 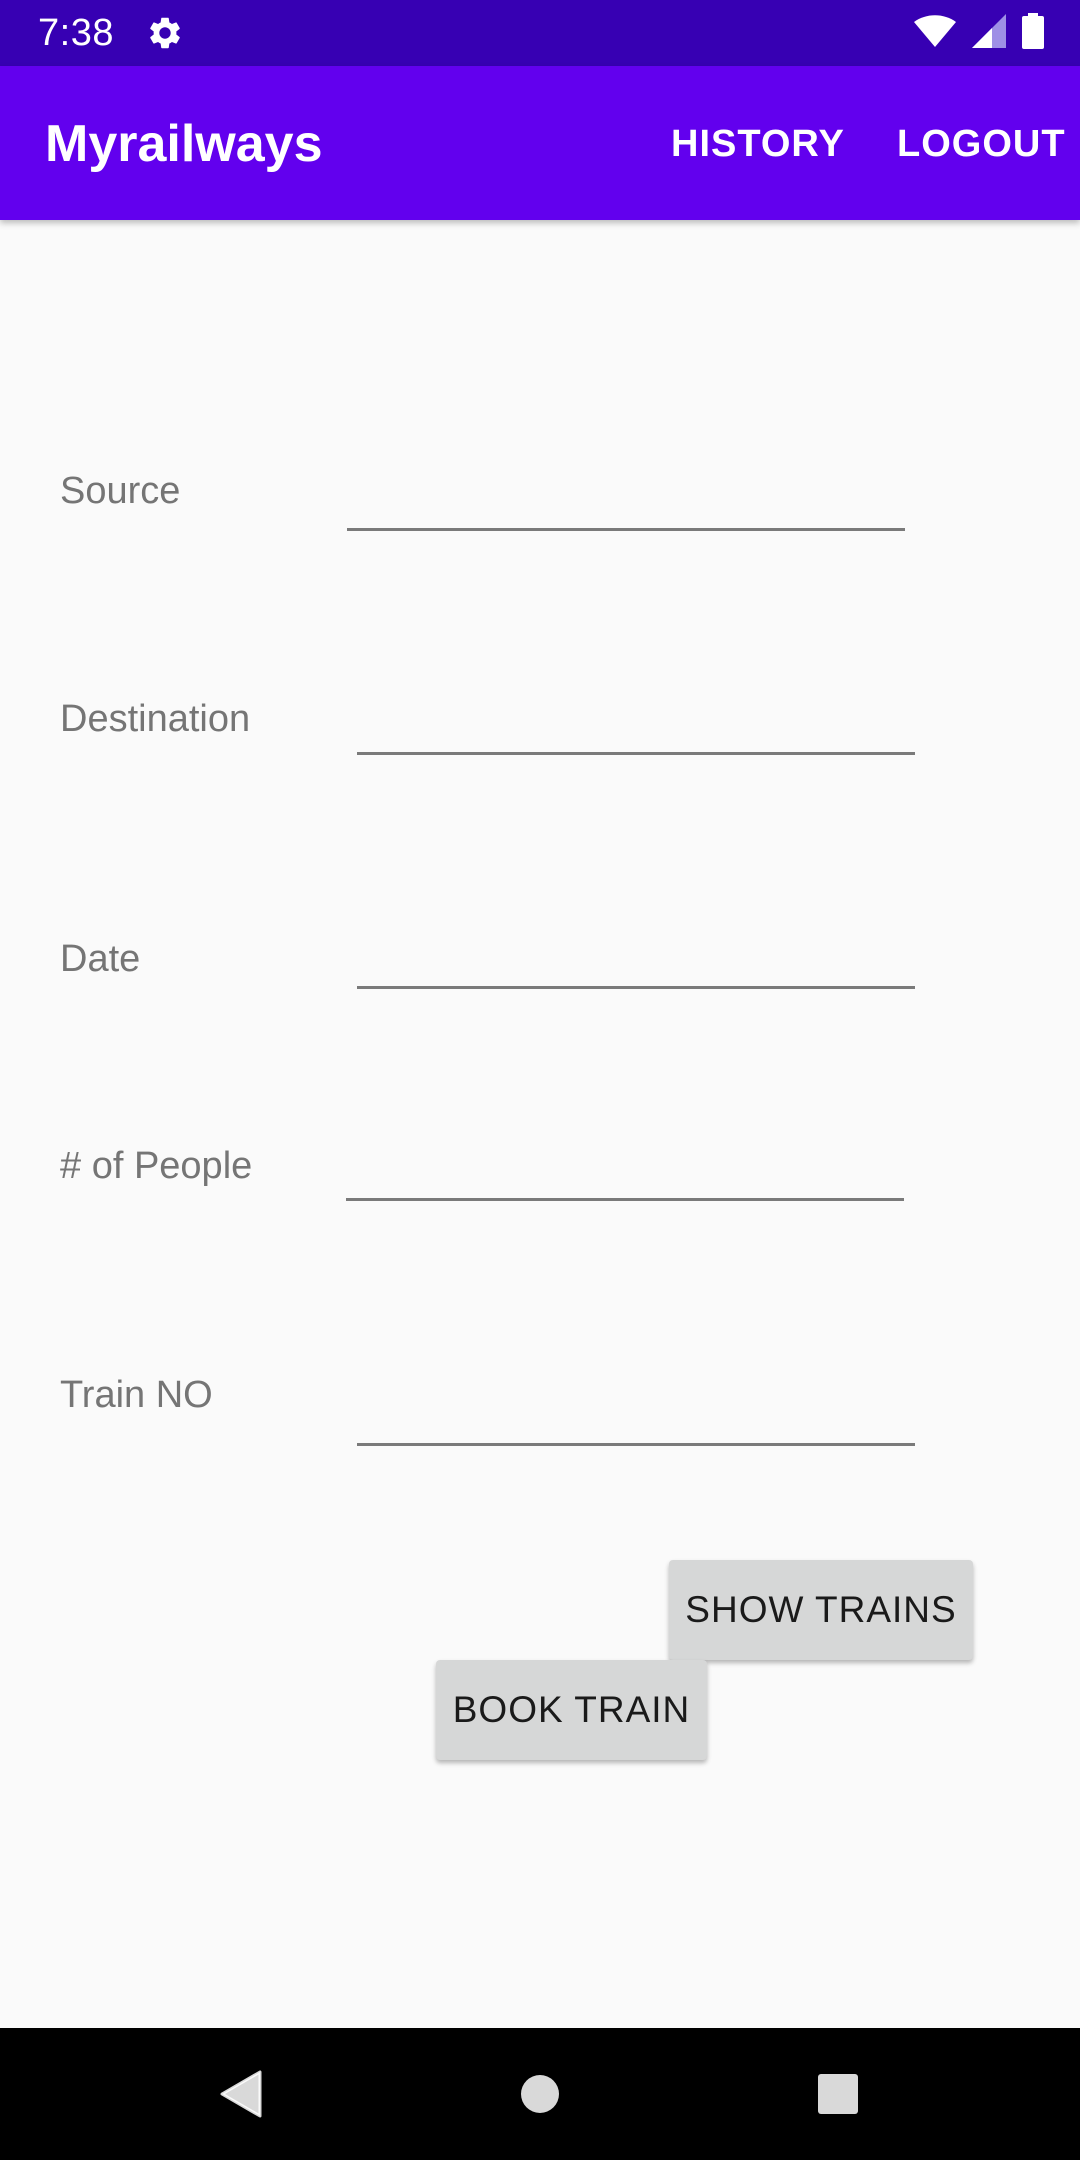 I want to click on logout-menu-item: LOGOUT, so click(x=981, y=144).